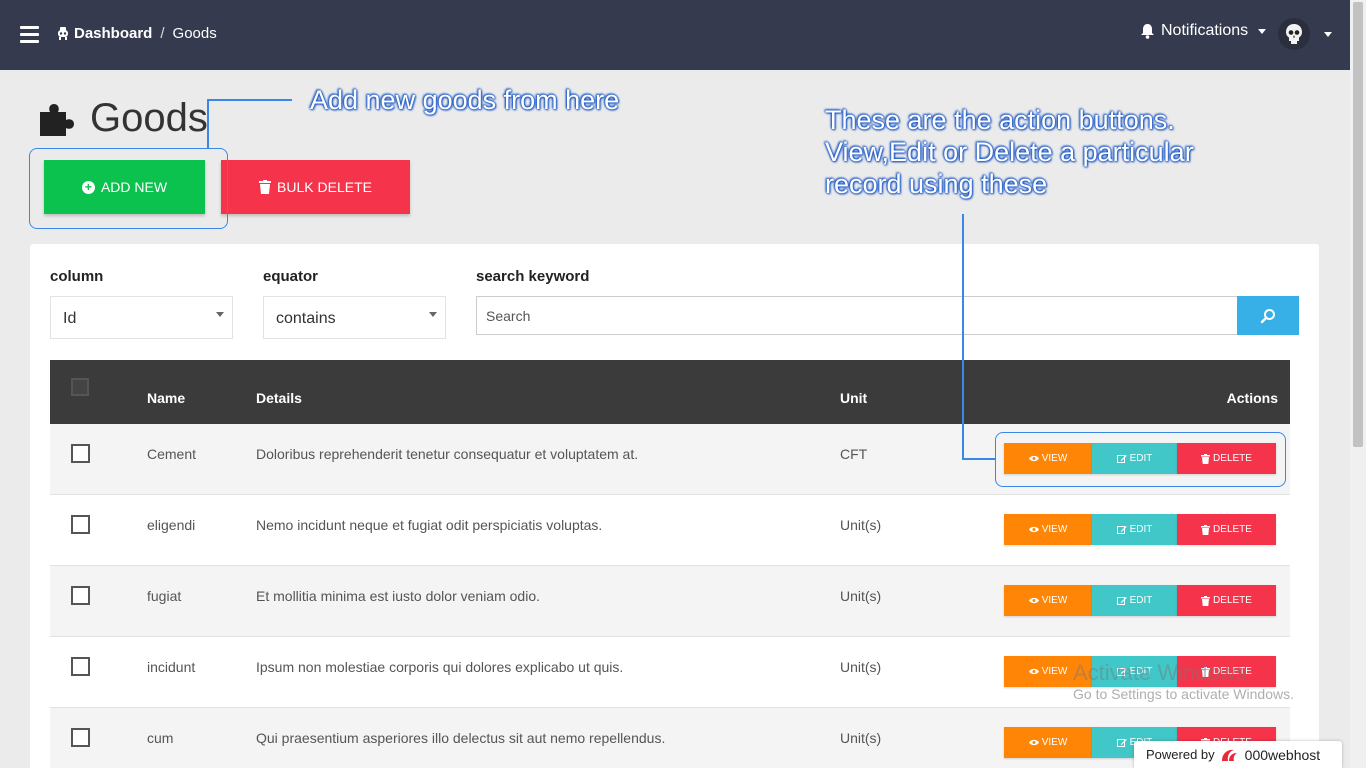 This screenshot has width=1366, height=768. What do you see at coordinates (675, 35) in the screenshot?
I see `top-navbar: Dashboard / Goods Notifications` at bounding box center [675, 35].